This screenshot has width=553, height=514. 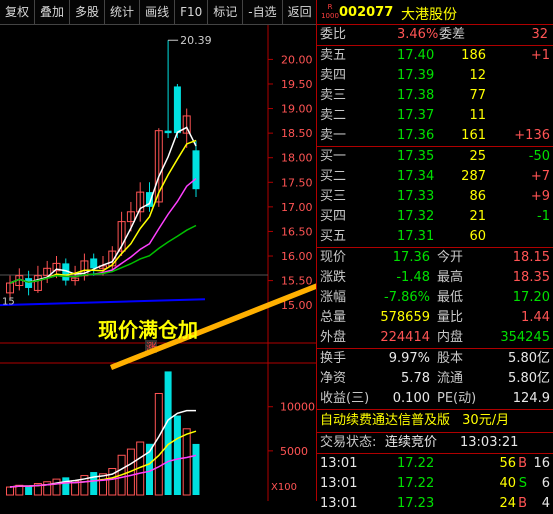 What do you see at coordinates (435, 399) in the screenshot?
I see `fundamental-row: 收益(三) 0.100 PE(动) 124.9` at bounding box center [435, 399].